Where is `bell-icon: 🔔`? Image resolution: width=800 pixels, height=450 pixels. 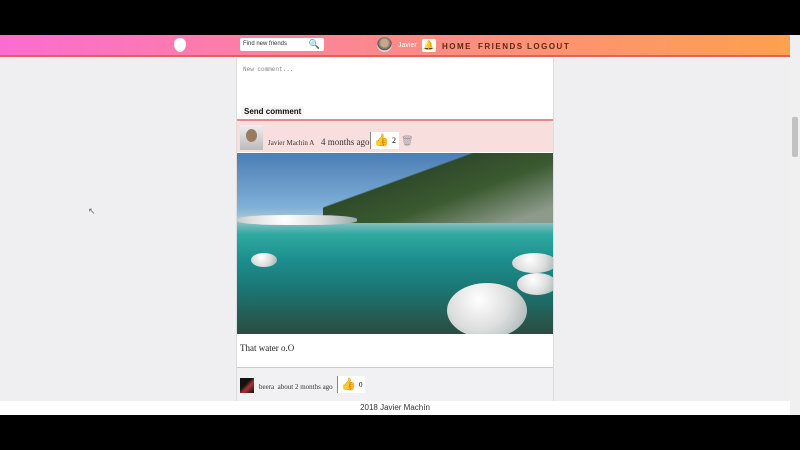
bell-icon: 🔔 is located at coordinates (429, 45).